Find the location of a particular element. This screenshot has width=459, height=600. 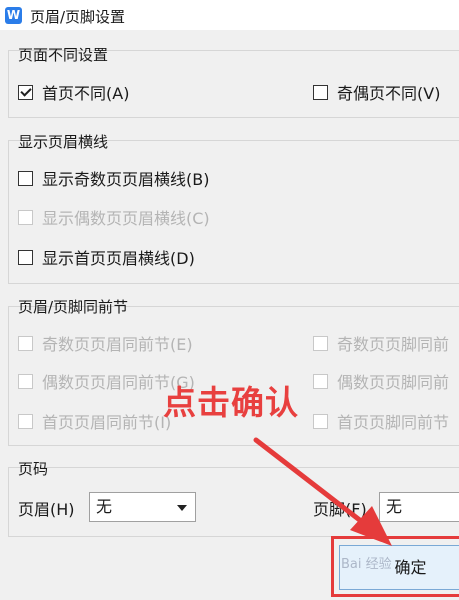

page-diff-title: 页面不同设置 is located at coordinates (63, 55).